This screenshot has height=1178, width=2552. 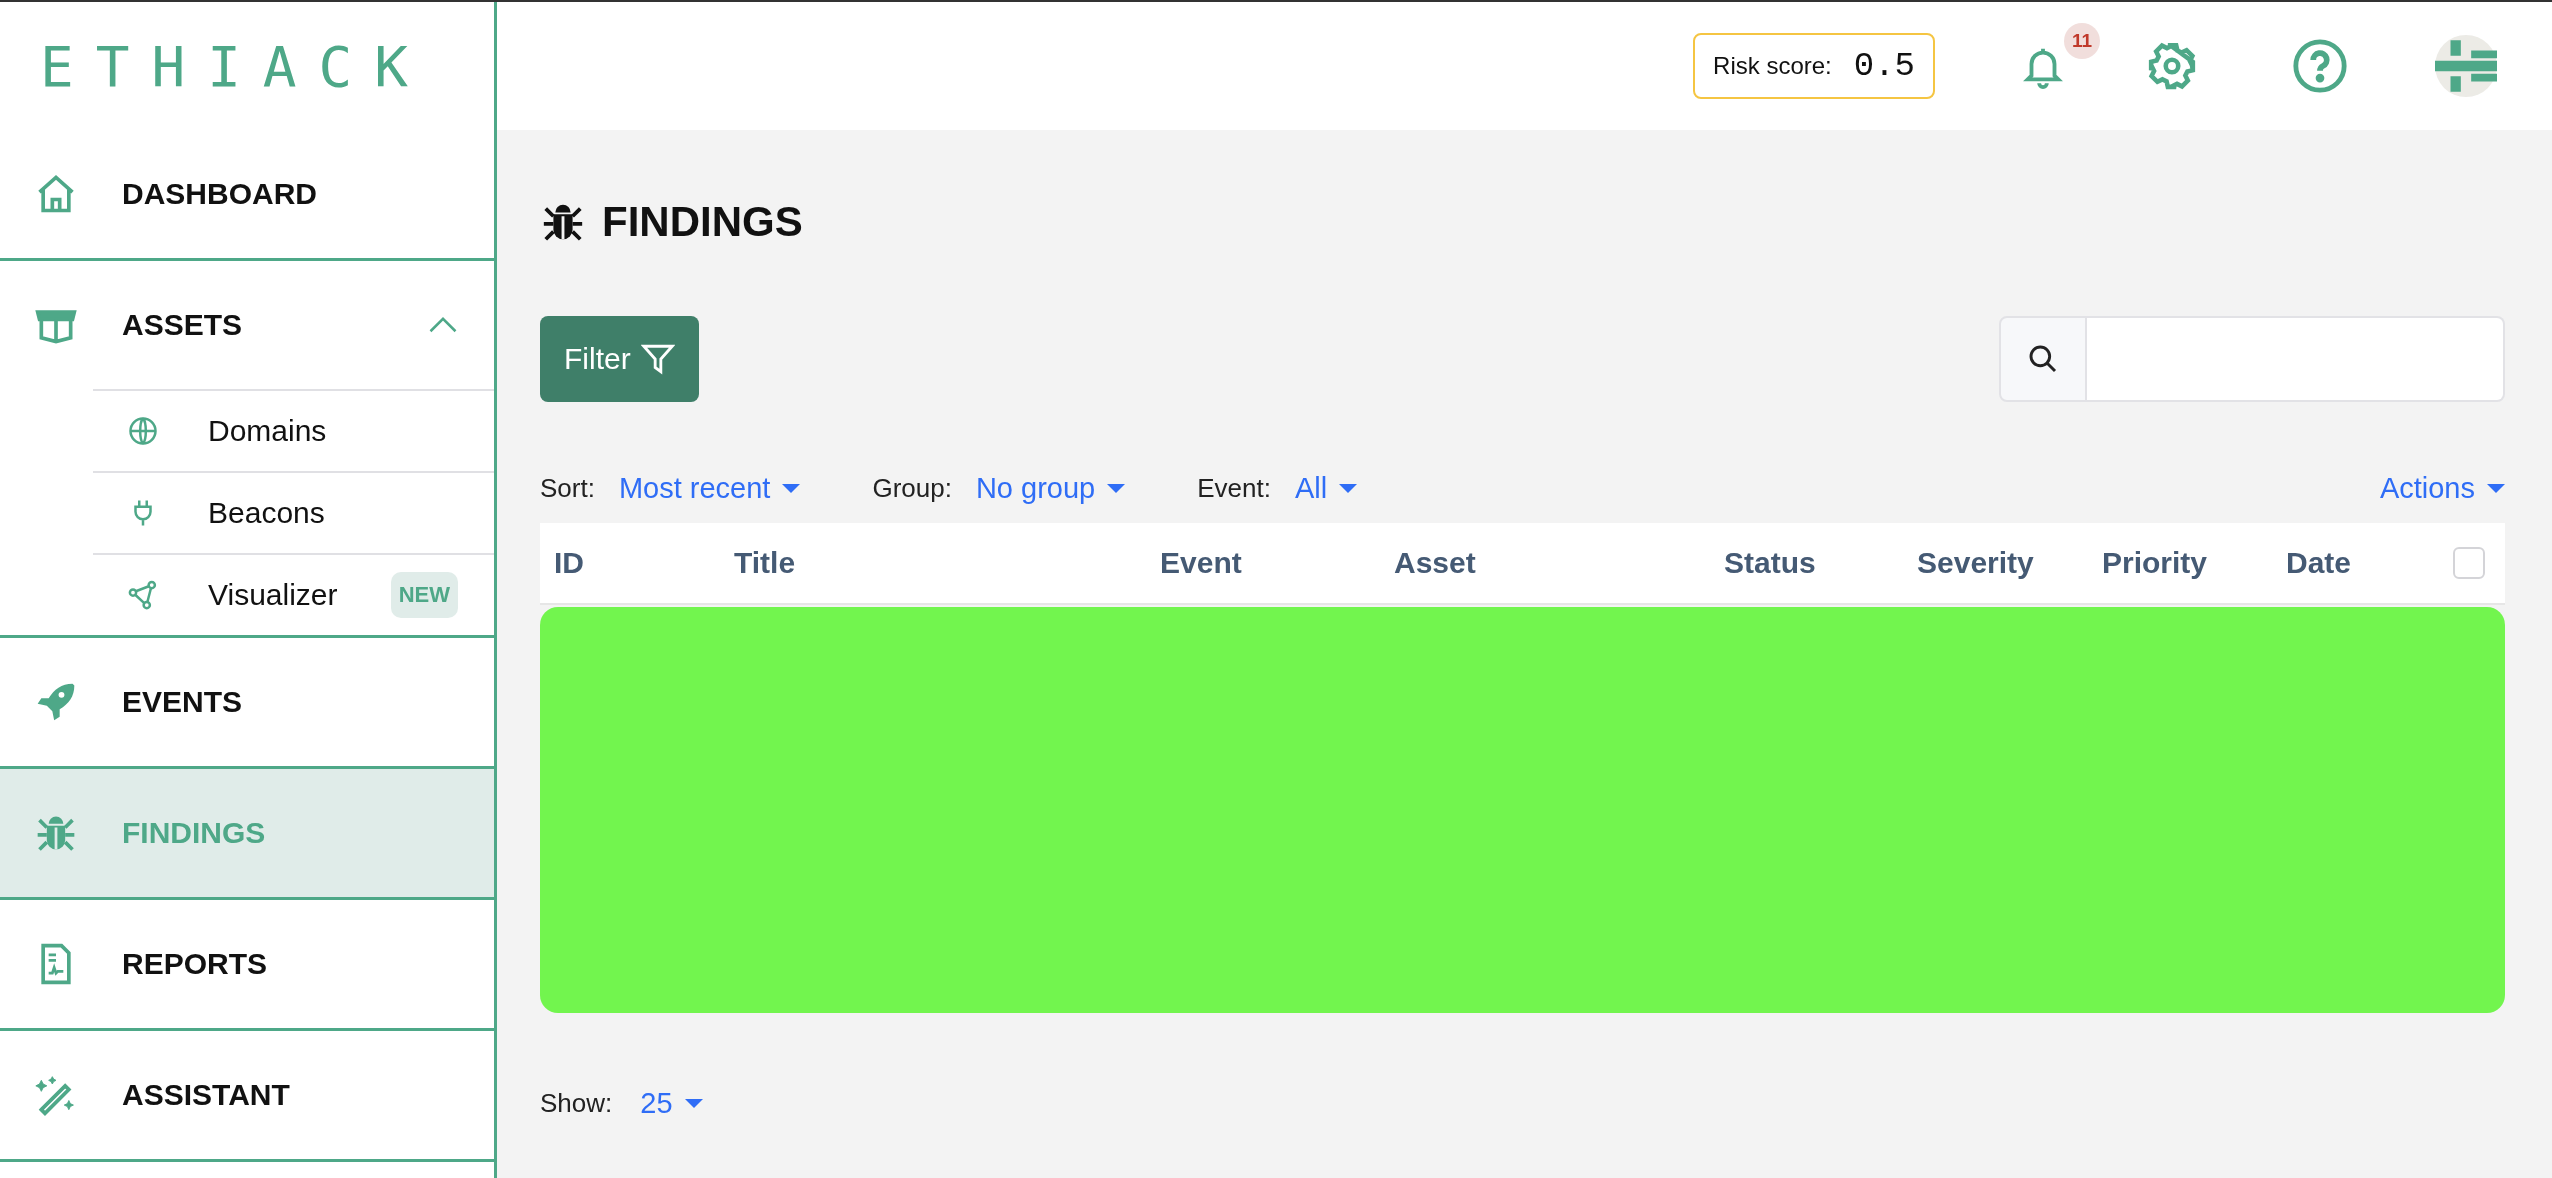 What do you see at coordinates (143, 595) in the screenshot?
I see `node-graph-icon` at bounding box center [143, 595].